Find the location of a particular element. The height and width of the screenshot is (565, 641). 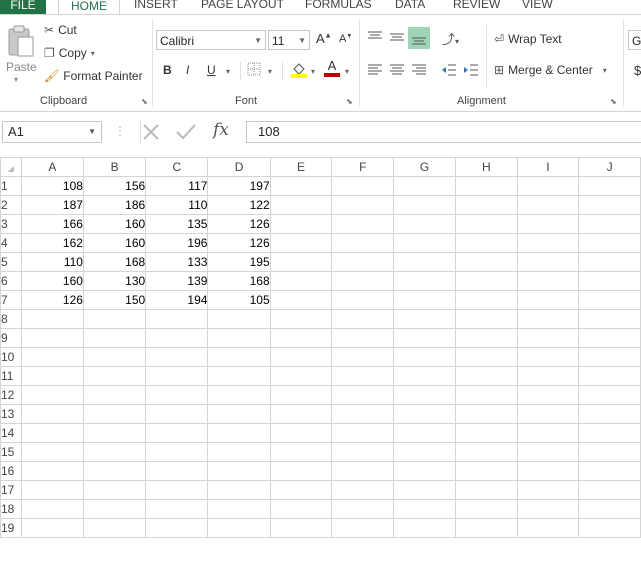

row-header: 6 is located at coordinates (11, 281).